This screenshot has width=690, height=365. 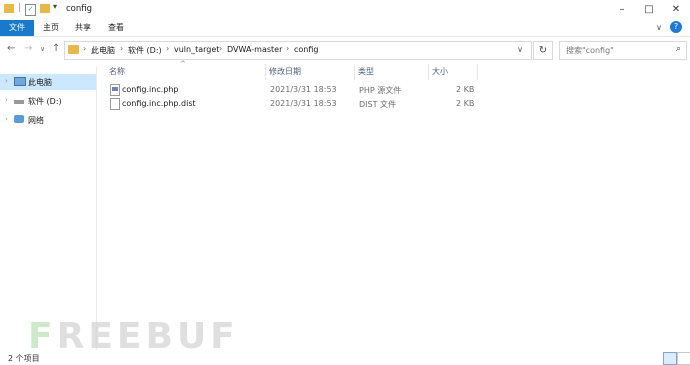 What do you see at coordinates (36, 120) in the screenshot?
I see `sidebar-item-label: 网络` at bounding box center [36, 120].